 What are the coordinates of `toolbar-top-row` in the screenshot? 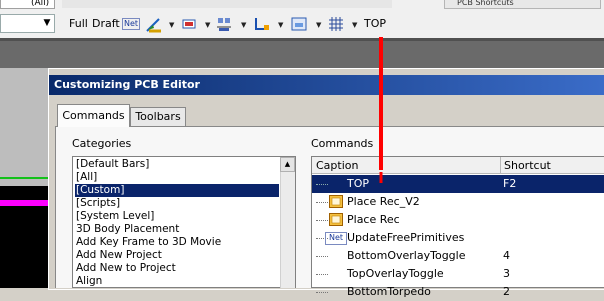 It's located at (227, 4).